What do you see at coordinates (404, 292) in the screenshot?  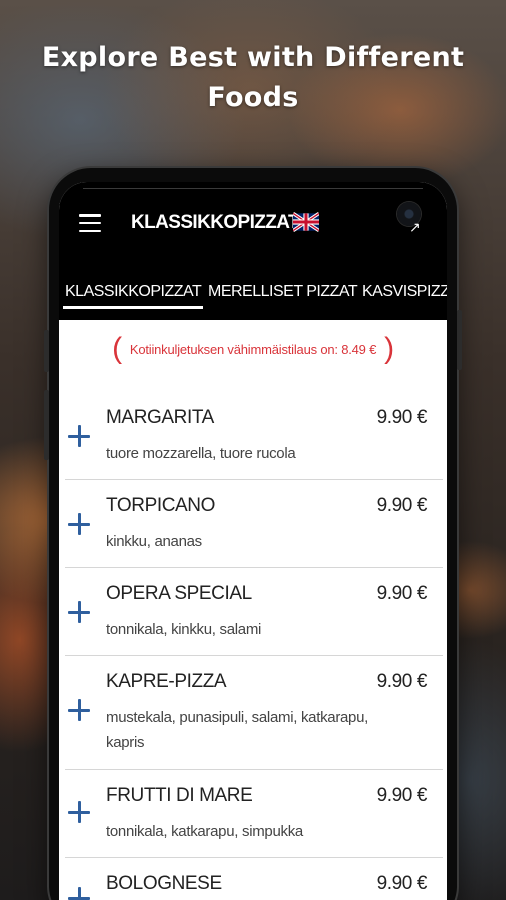 I see `tab-kasvispizzat: KASVISPIZZ` at bounding box center [404, 292].